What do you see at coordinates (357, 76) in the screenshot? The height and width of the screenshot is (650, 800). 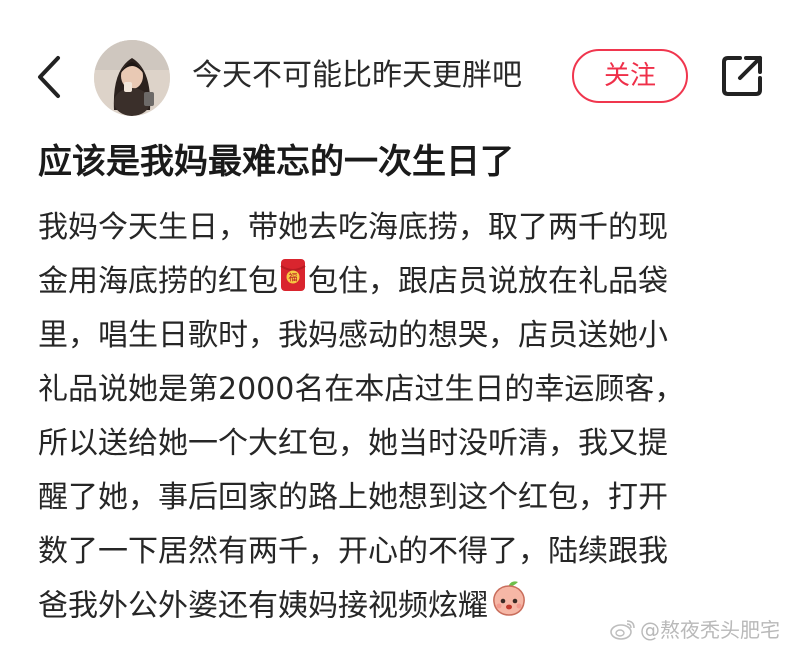 I see `username: 今天不可能比昨天更胖吧` at bounding box center [357, 76].